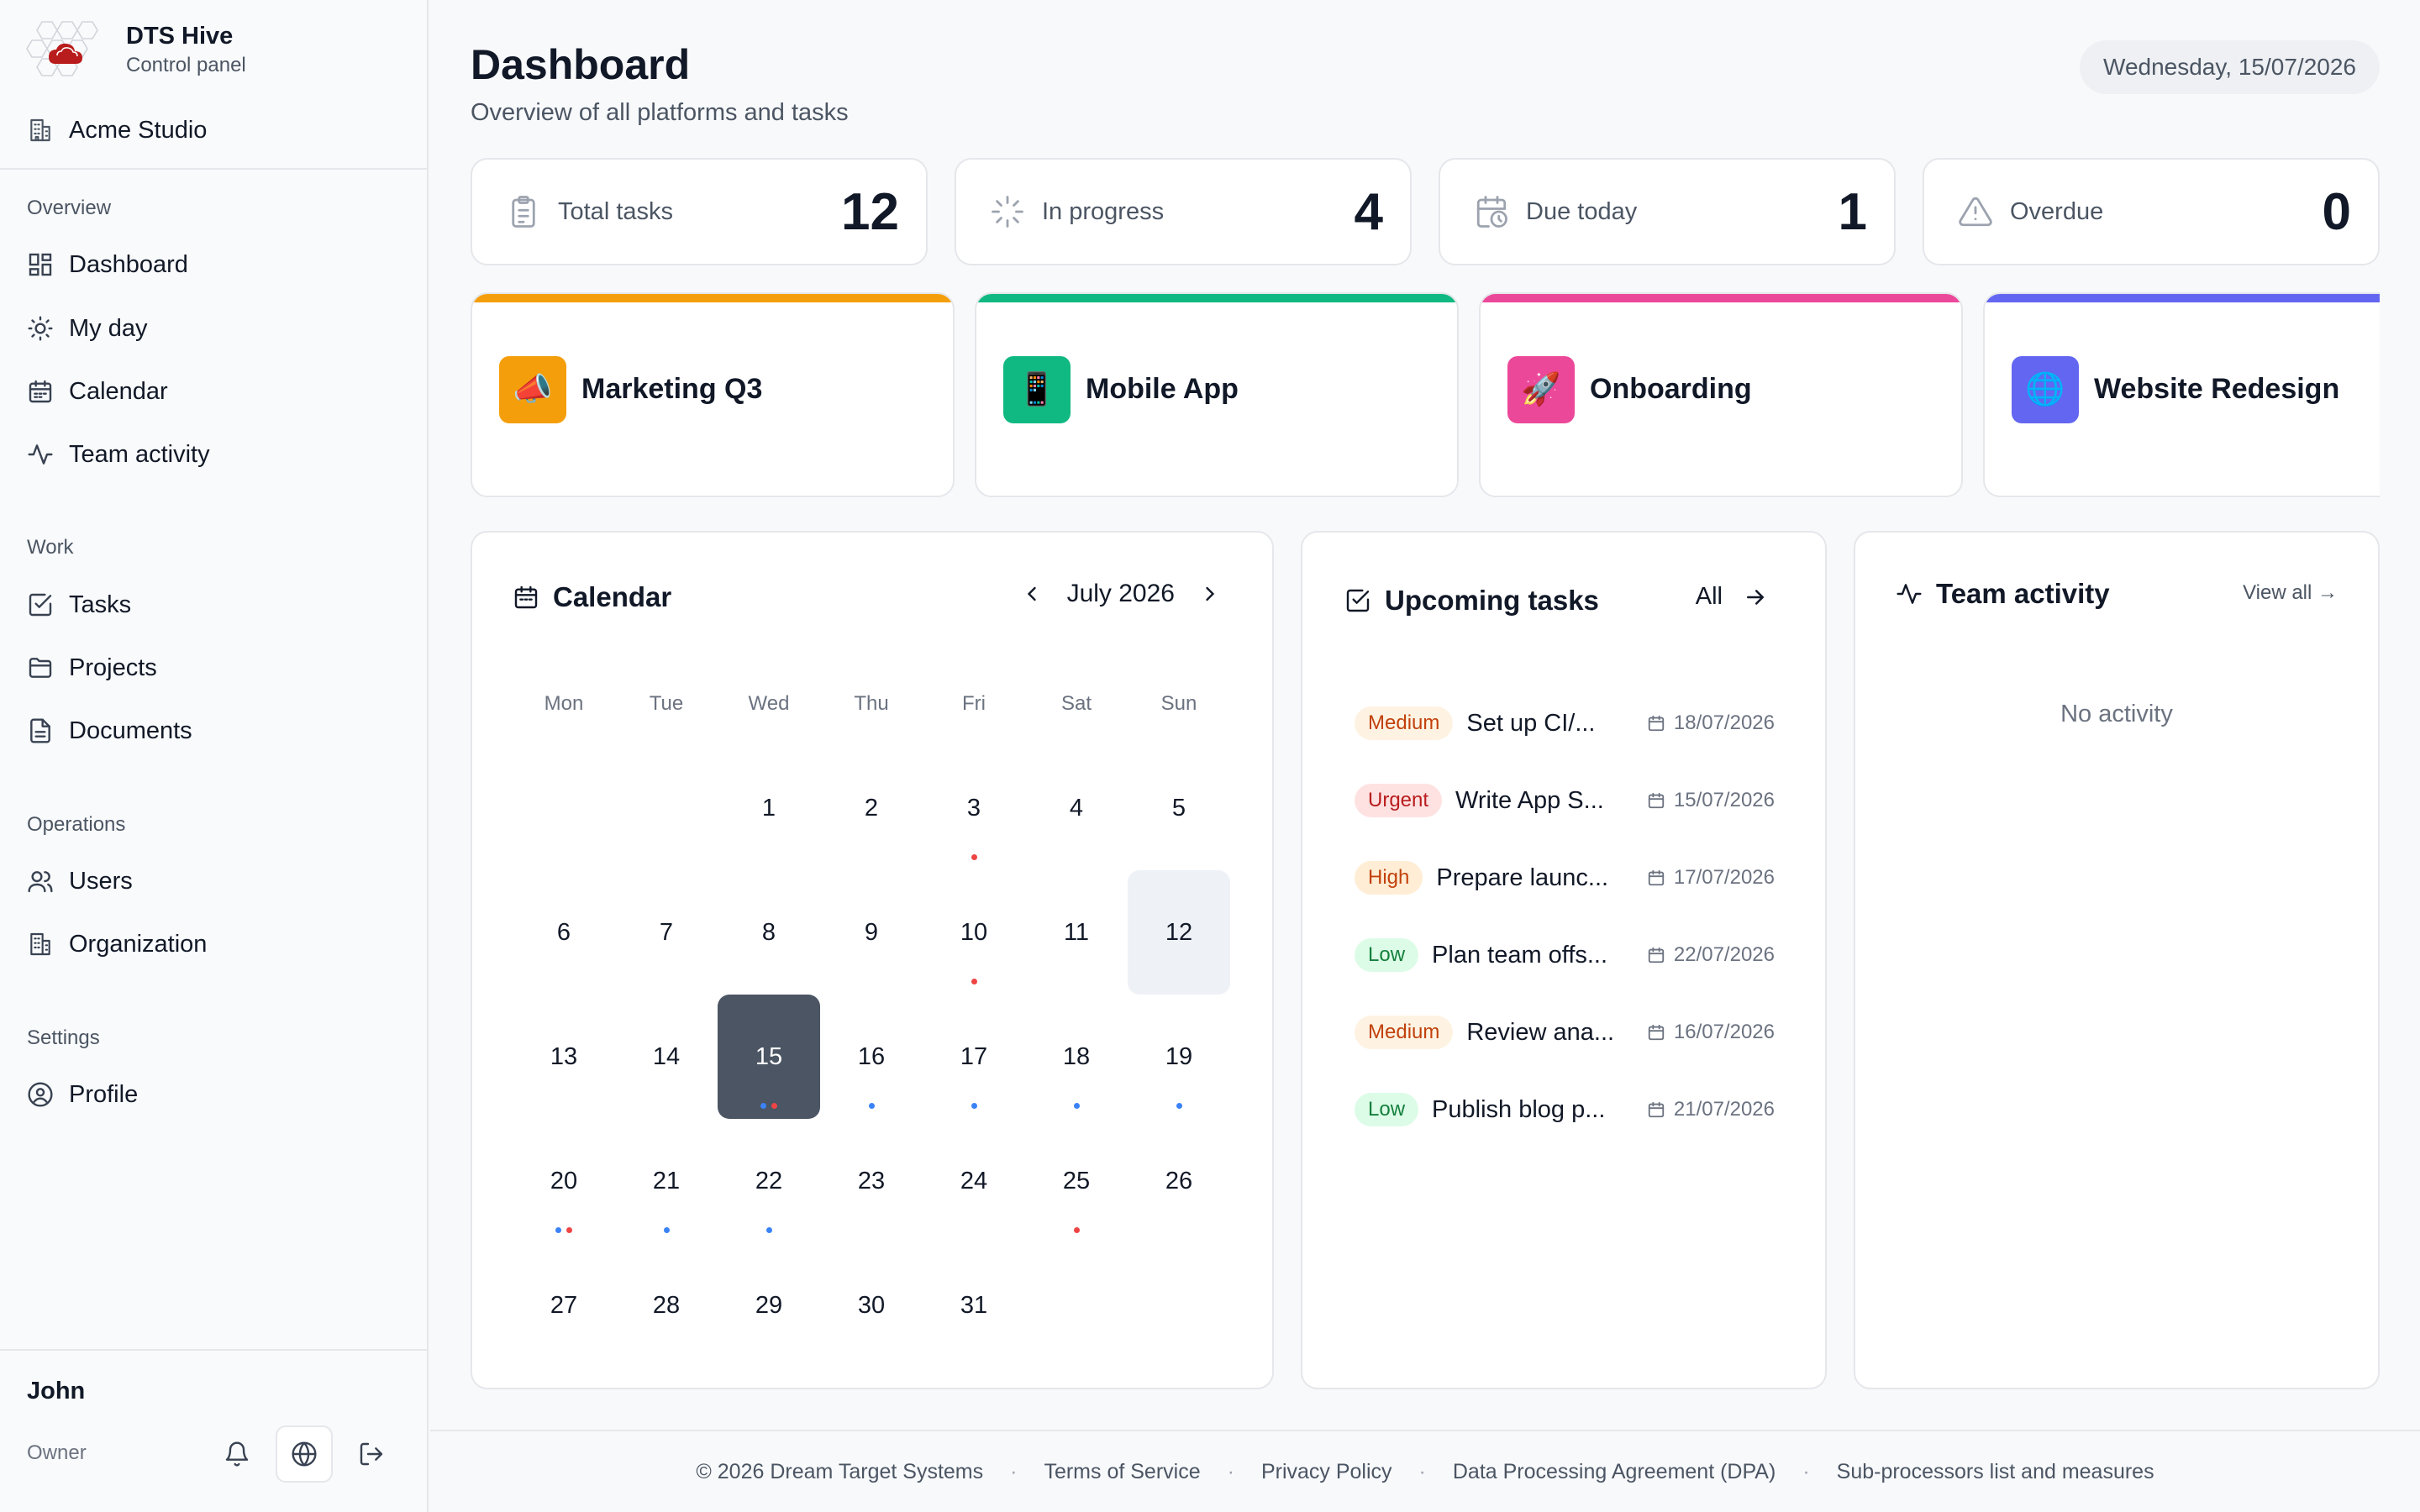 This screenshot has height=1512, width=2420. I want to click on upcoming-tasks-title: Upcoming tasks, so click(1471, 601).